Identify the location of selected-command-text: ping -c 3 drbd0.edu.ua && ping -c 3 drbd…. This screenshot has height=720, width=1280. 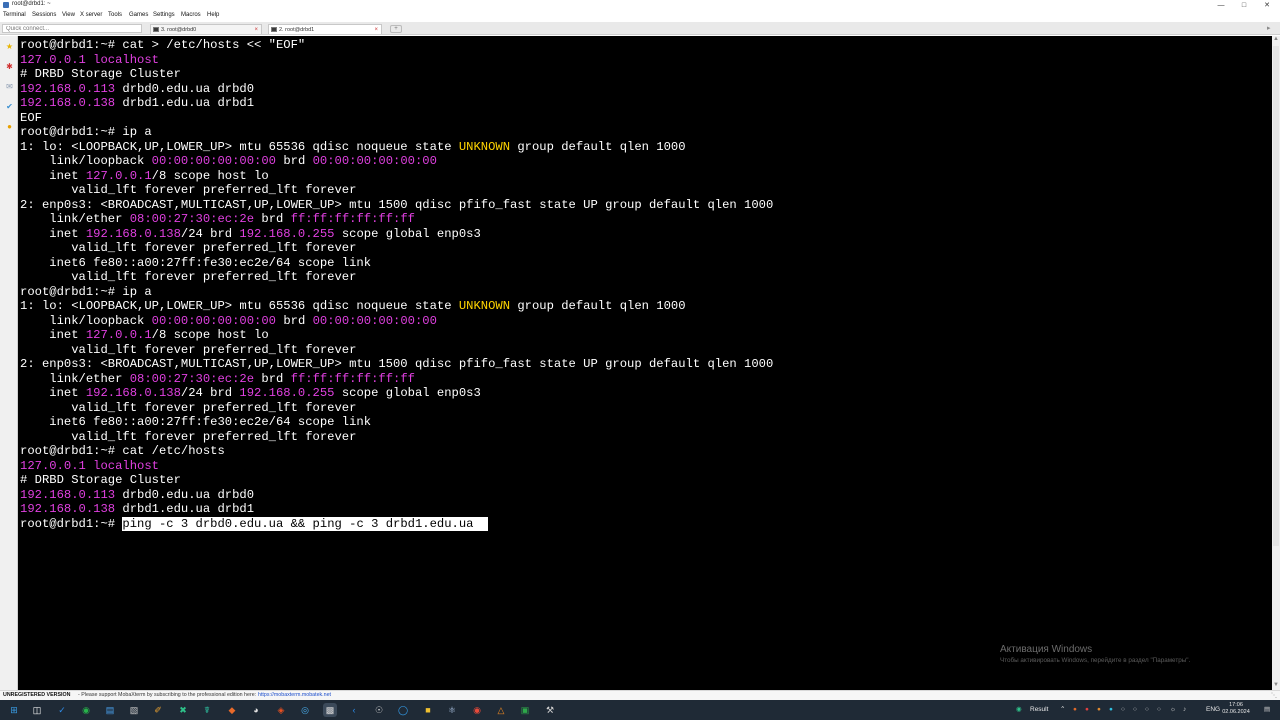
(305, 523).